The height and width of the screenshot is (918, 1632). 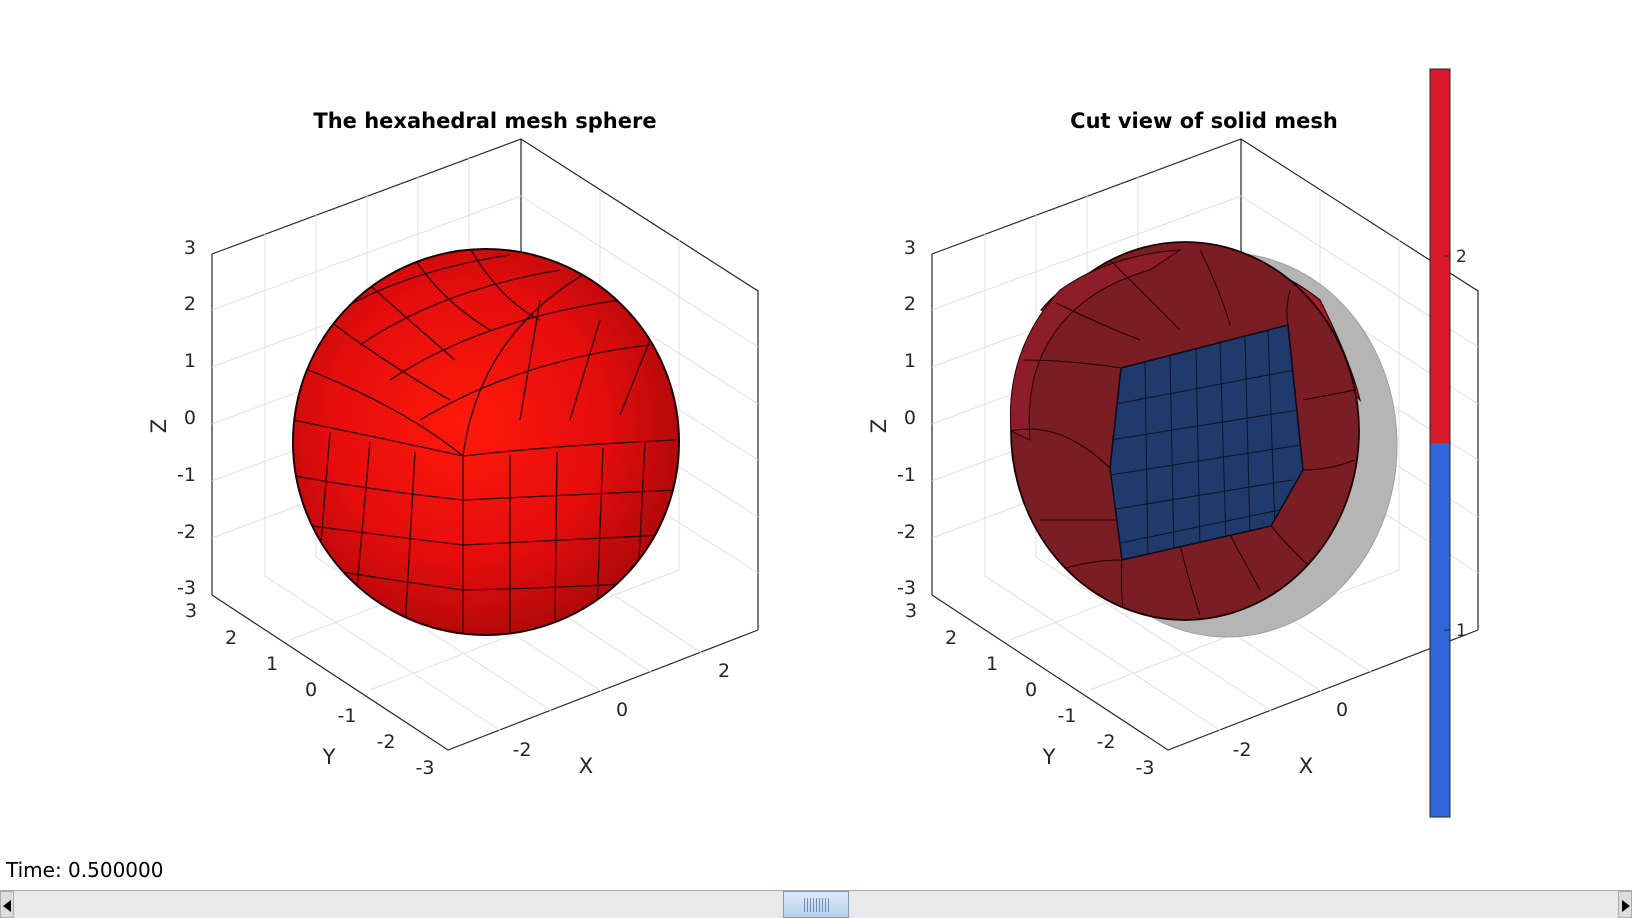 I want to click on right-z-tick: 0, so click(x=910, y=418).